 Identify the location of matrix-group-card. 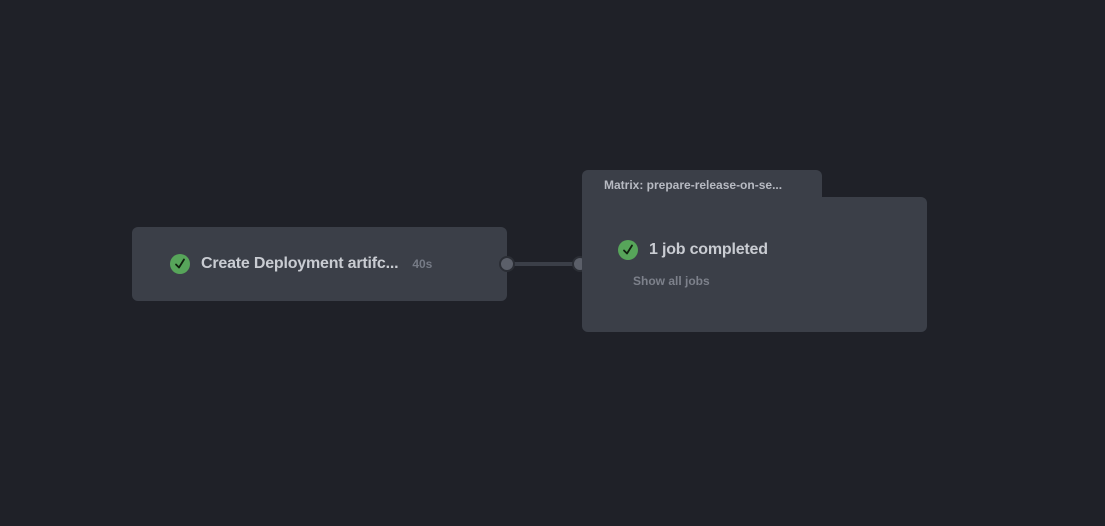
(754, 264).